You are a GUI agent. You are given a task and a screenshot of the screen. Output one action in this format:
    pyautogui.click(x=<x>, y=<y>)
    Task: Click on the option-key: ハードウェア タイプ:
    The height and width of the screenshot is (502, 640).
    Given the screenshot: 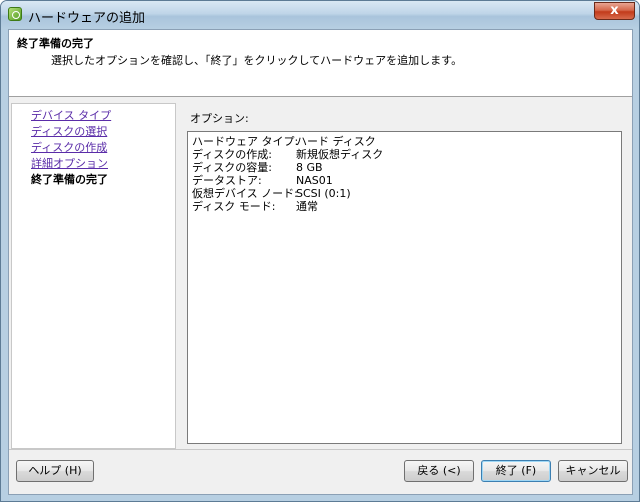 What is the action you would take?
    pyautogui.click(x=245, y=141)
    